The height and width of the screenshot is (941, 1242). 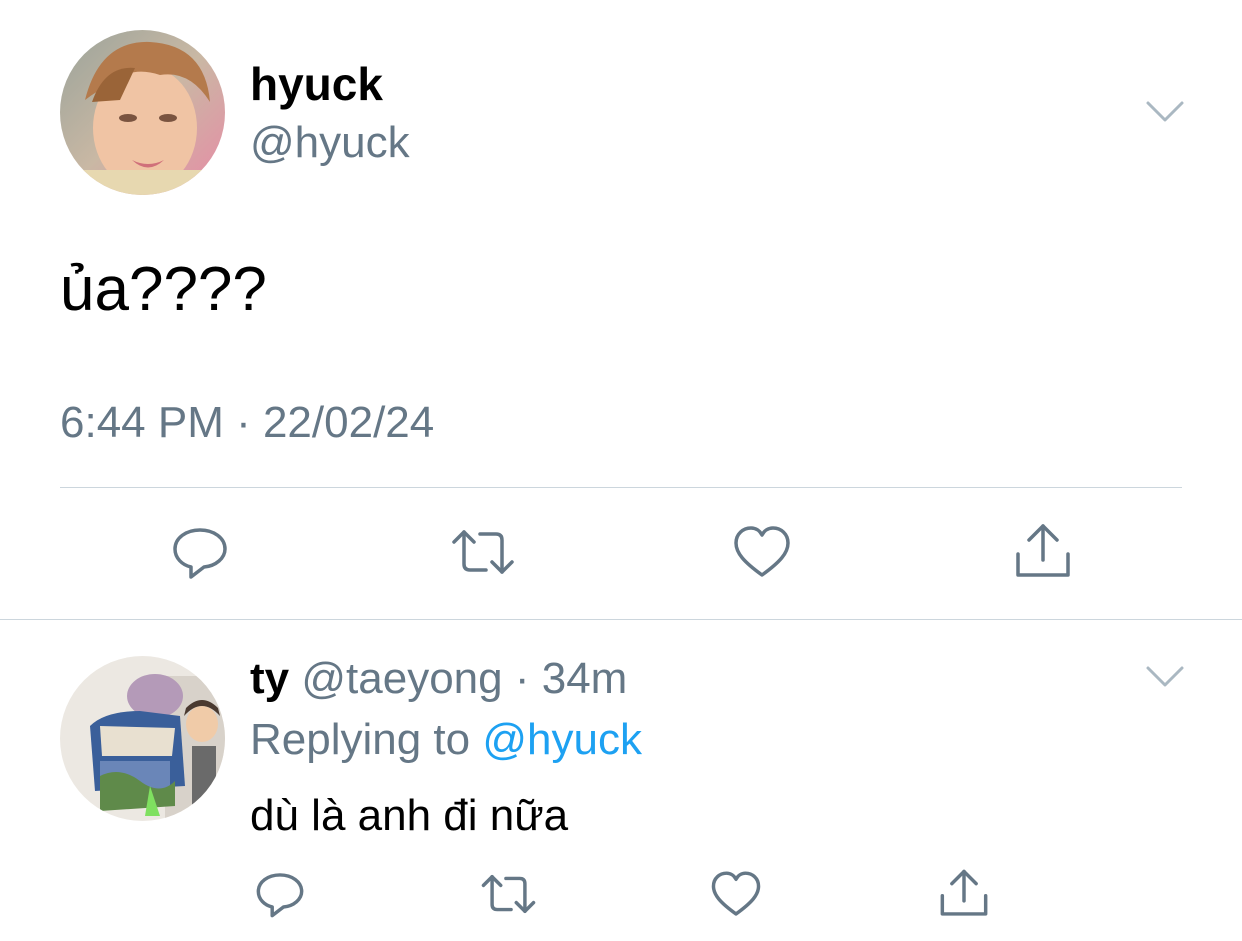 What do you see at coordinates (401, 678) in the screenshot?
I see `user-handle: @taeyong` at bounding box center [401, 678].